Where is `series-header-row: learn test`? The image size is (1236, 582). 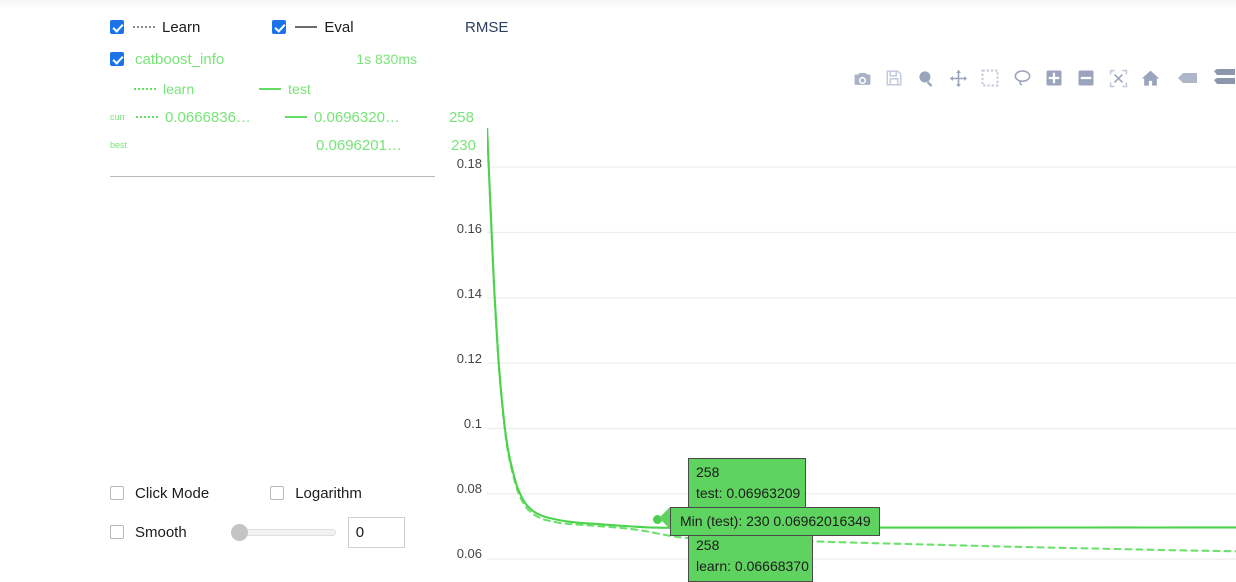
series-header-row: learn test is located at coordinates (272, 89).